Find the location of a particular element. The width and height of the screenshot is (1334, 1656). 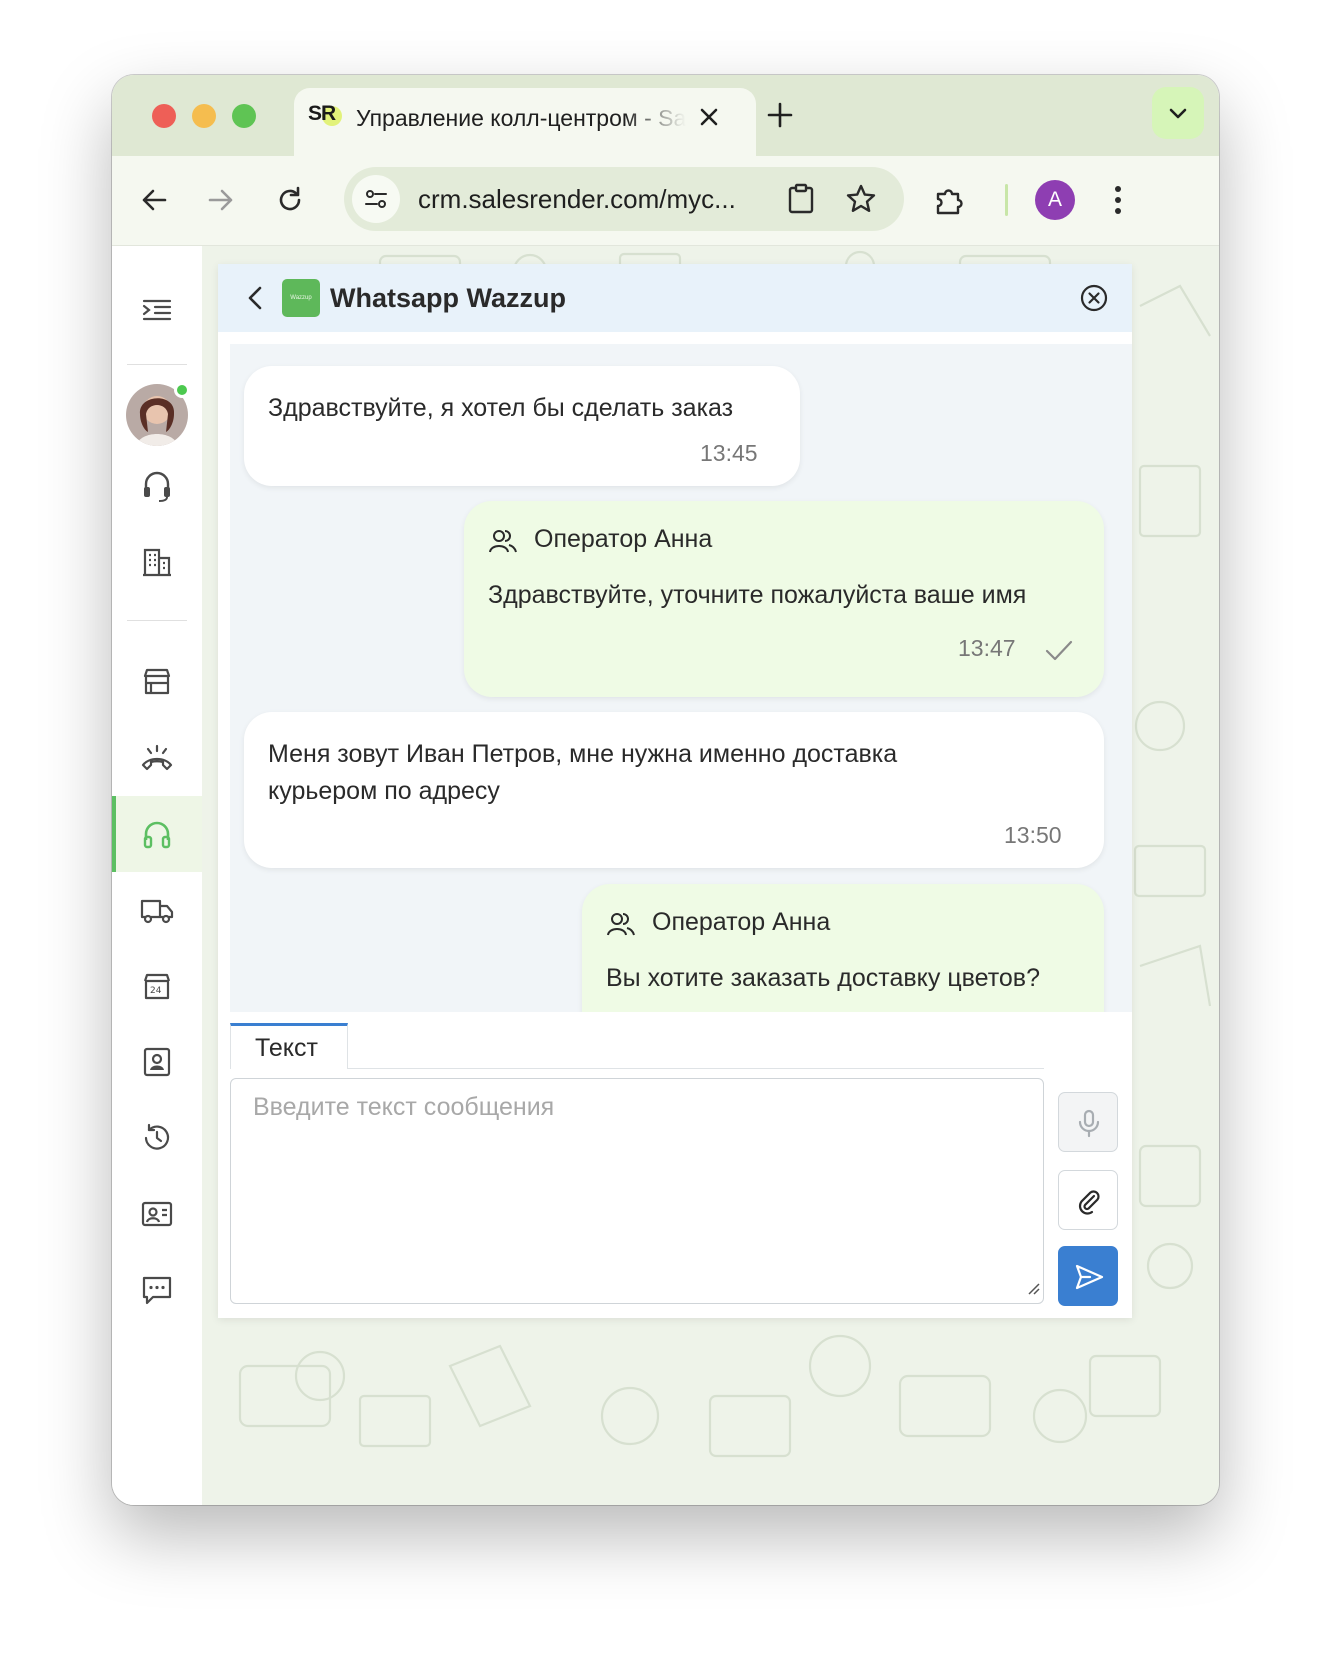

message-text: Вы хотите заказать доставку цветов? is located at coordinates (823, 978).